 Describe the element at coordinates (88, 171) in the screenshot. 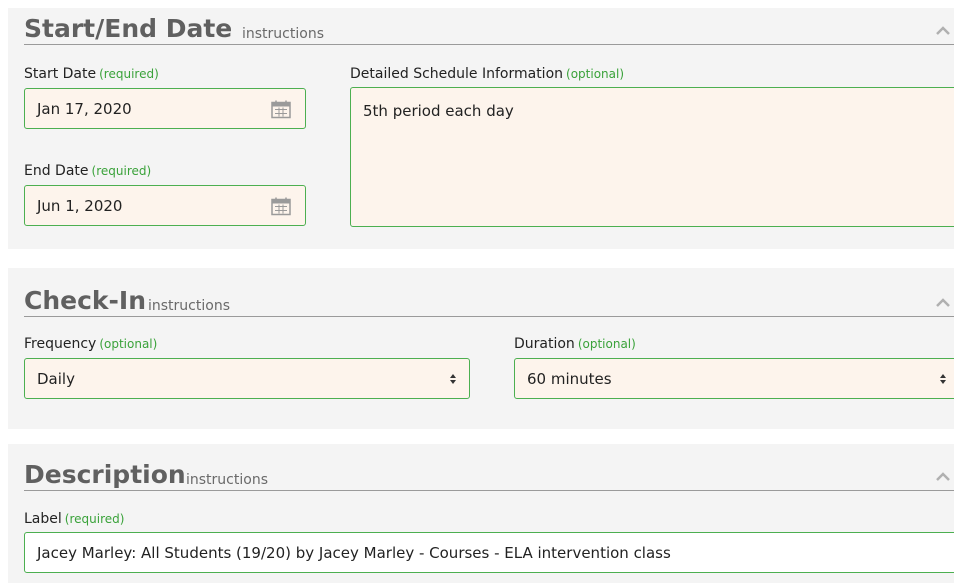

I see `end-date-label: End Date (required)` at that location.